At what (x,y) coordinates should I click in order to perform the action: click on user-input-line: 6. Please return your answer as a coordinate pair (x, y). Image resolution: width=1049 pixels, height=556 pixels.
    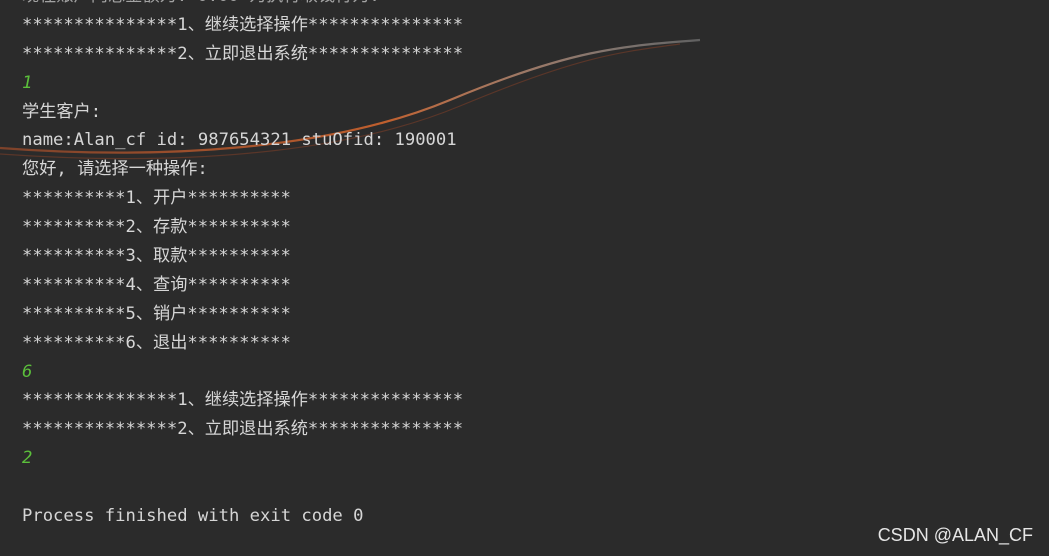
    Looking at the image, I should click on (27, 371).